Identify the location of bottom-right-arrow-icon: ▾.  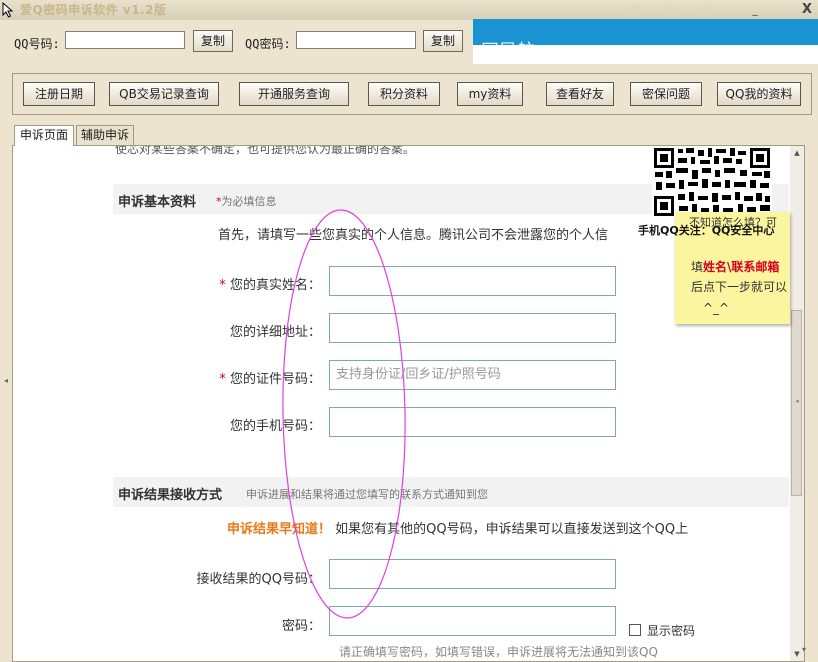
(804, 649).